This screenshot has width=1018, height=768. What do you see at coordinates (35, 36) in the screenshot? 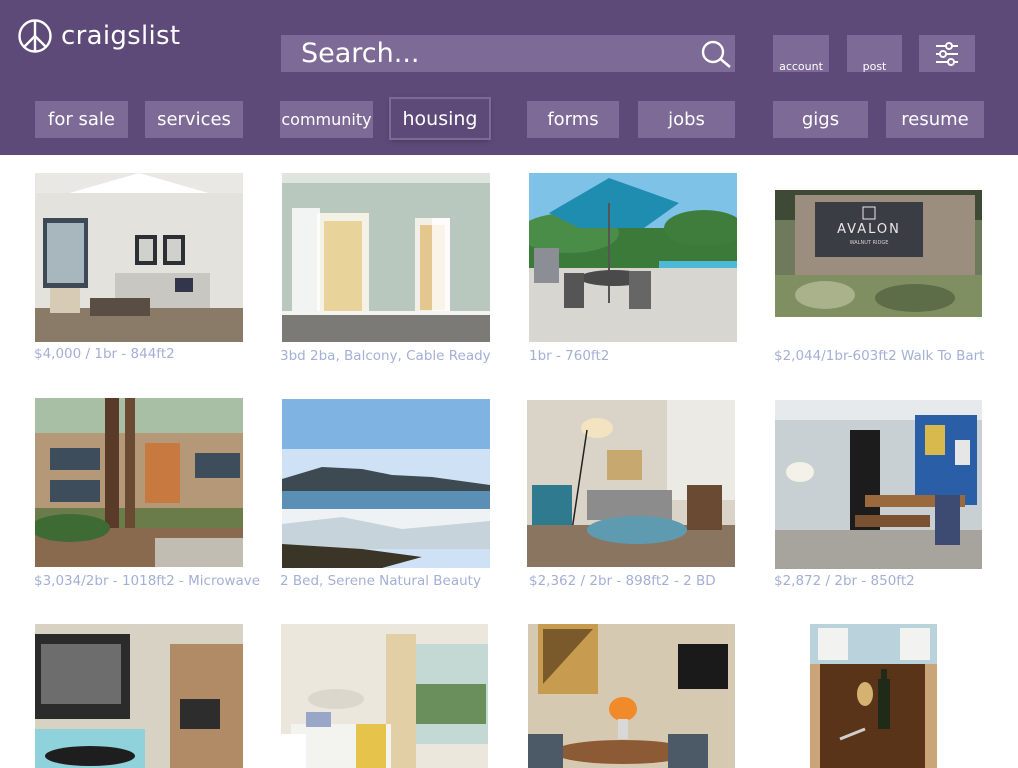
I see `peace-sign-icon` at bounding box center [35, 36].